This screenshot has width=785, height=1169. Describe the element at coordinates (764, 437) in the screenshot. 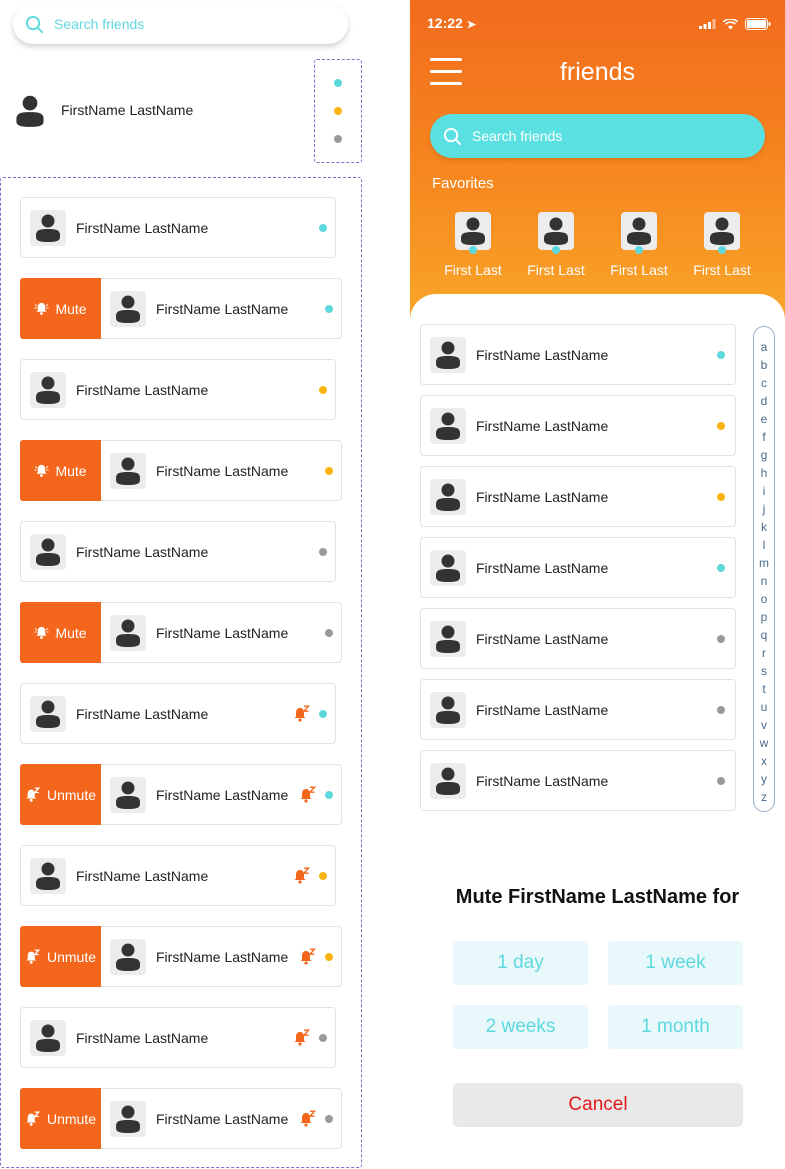

I see `alphabet-letter: f` at that location.